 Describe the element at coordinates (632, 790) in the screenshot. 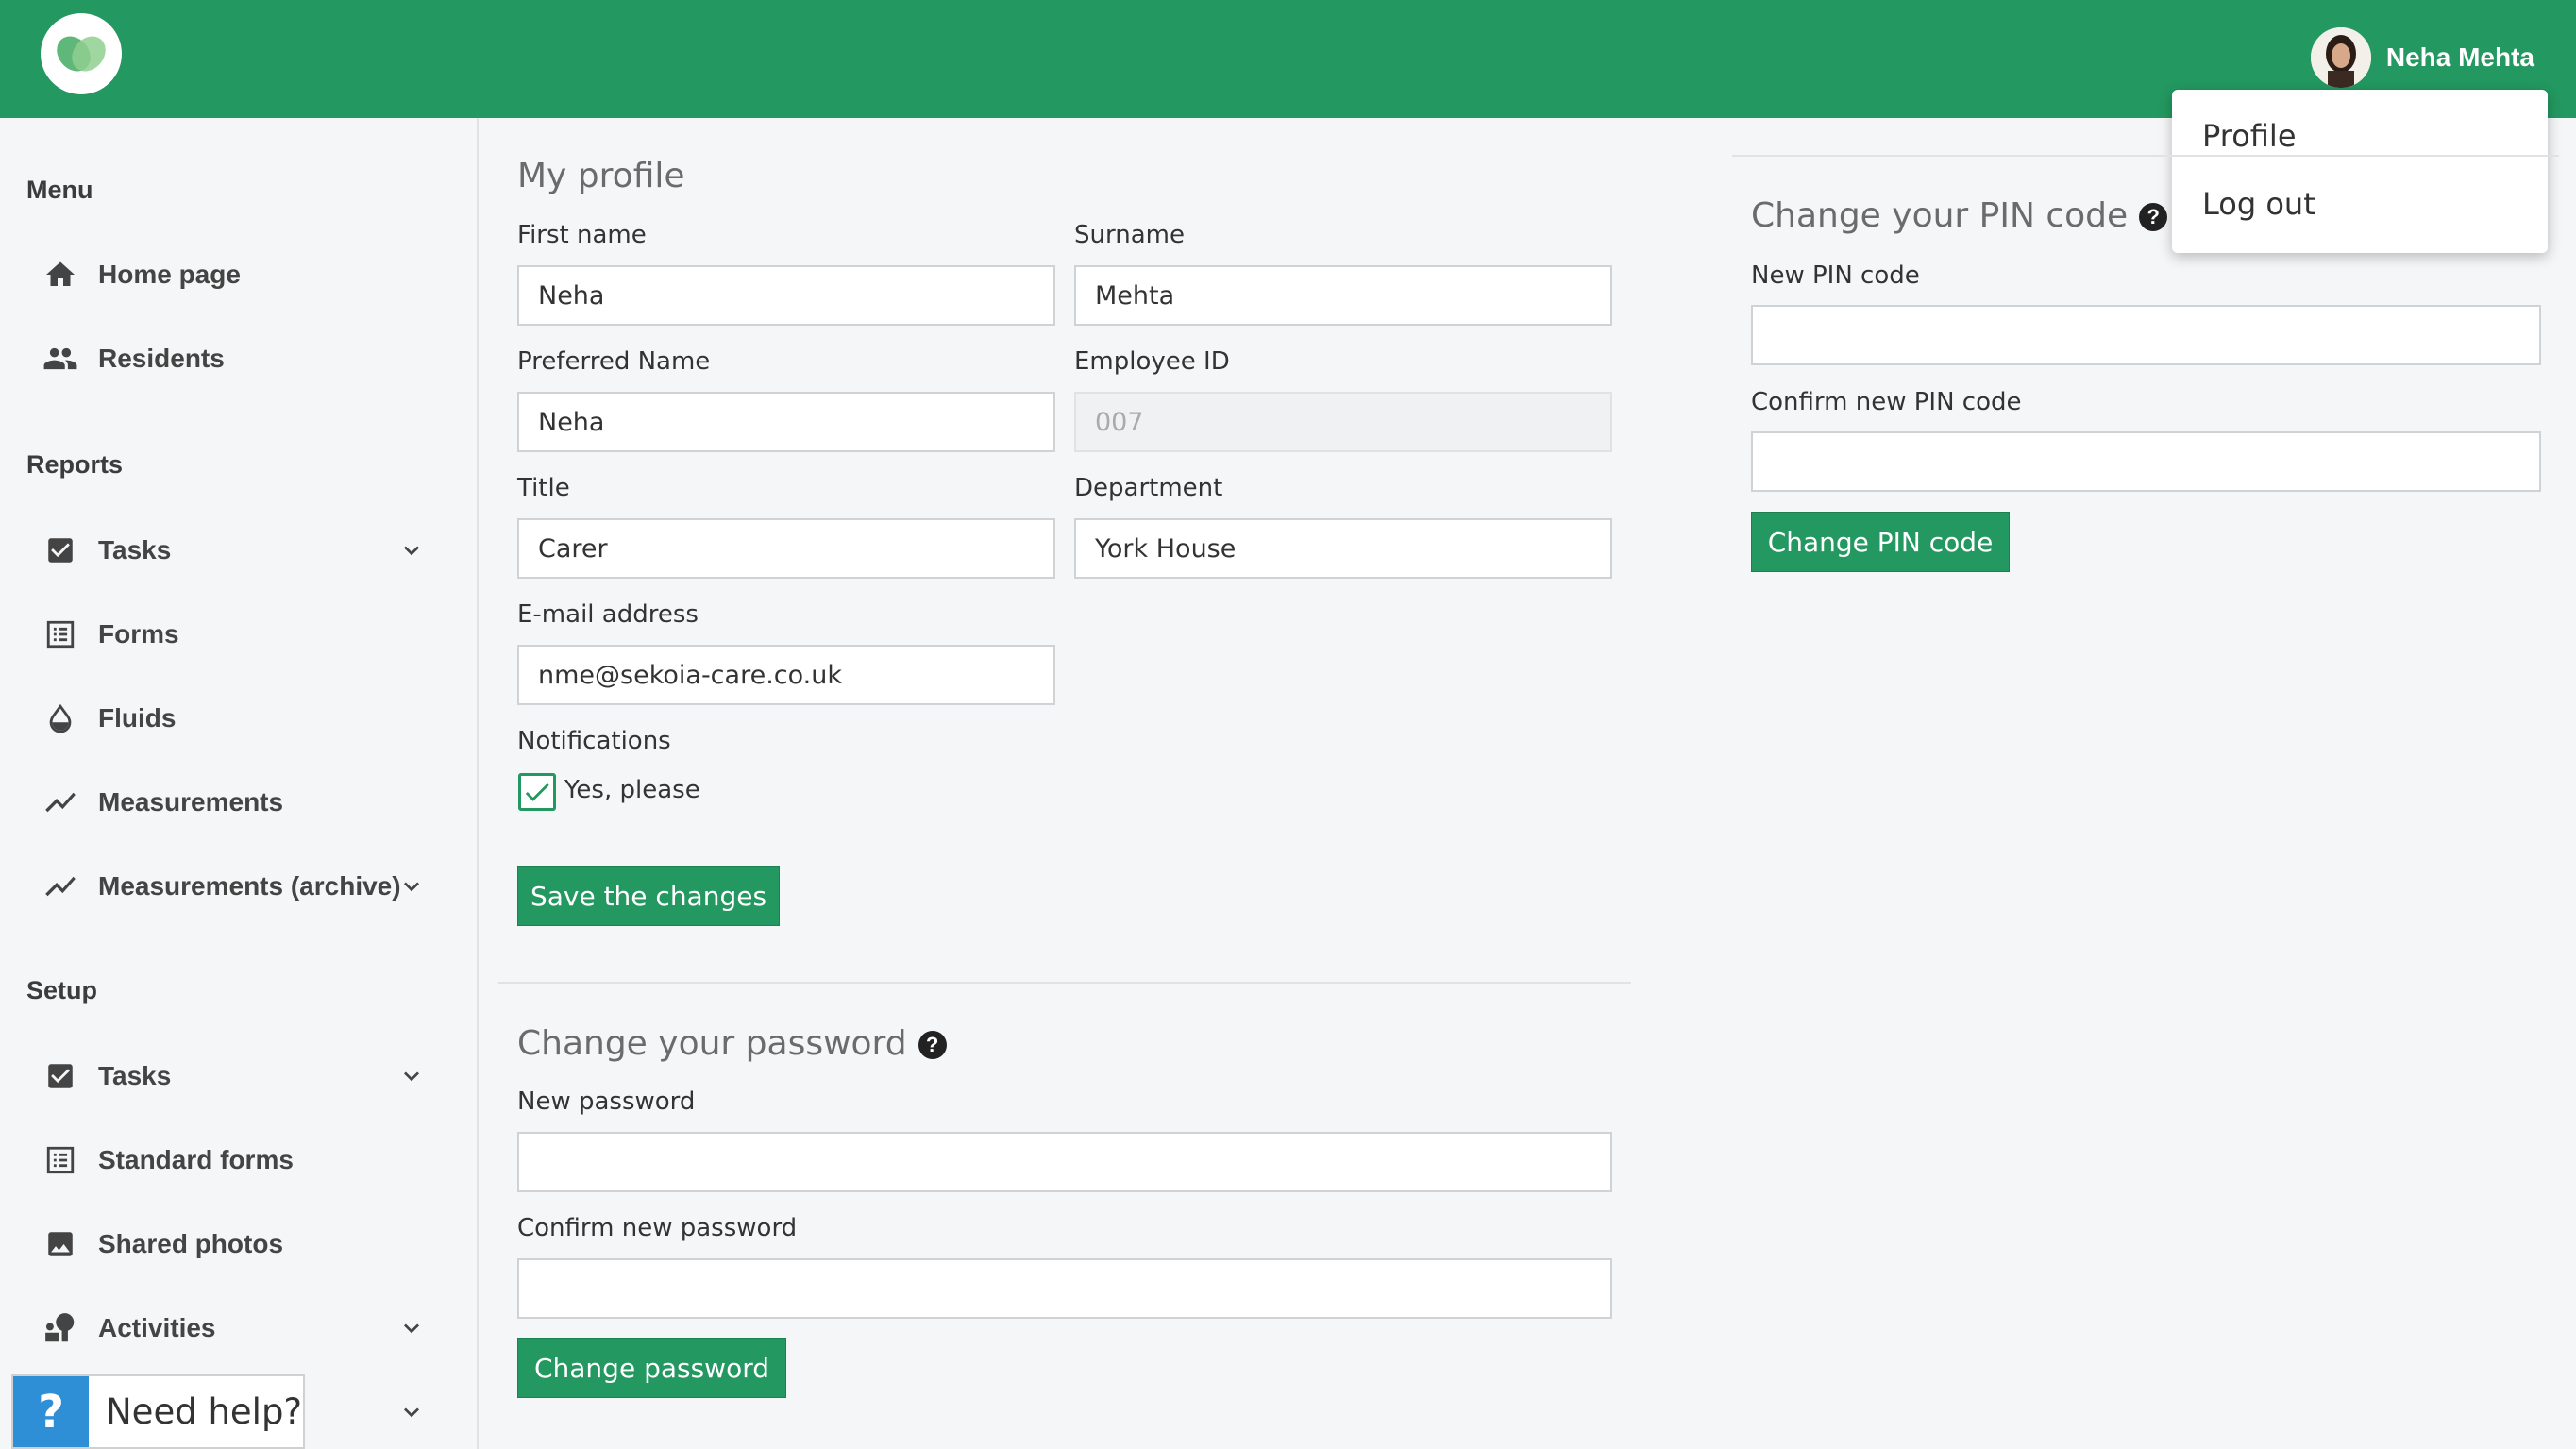

I see `notifications-option-label: Yes, please` at that location.